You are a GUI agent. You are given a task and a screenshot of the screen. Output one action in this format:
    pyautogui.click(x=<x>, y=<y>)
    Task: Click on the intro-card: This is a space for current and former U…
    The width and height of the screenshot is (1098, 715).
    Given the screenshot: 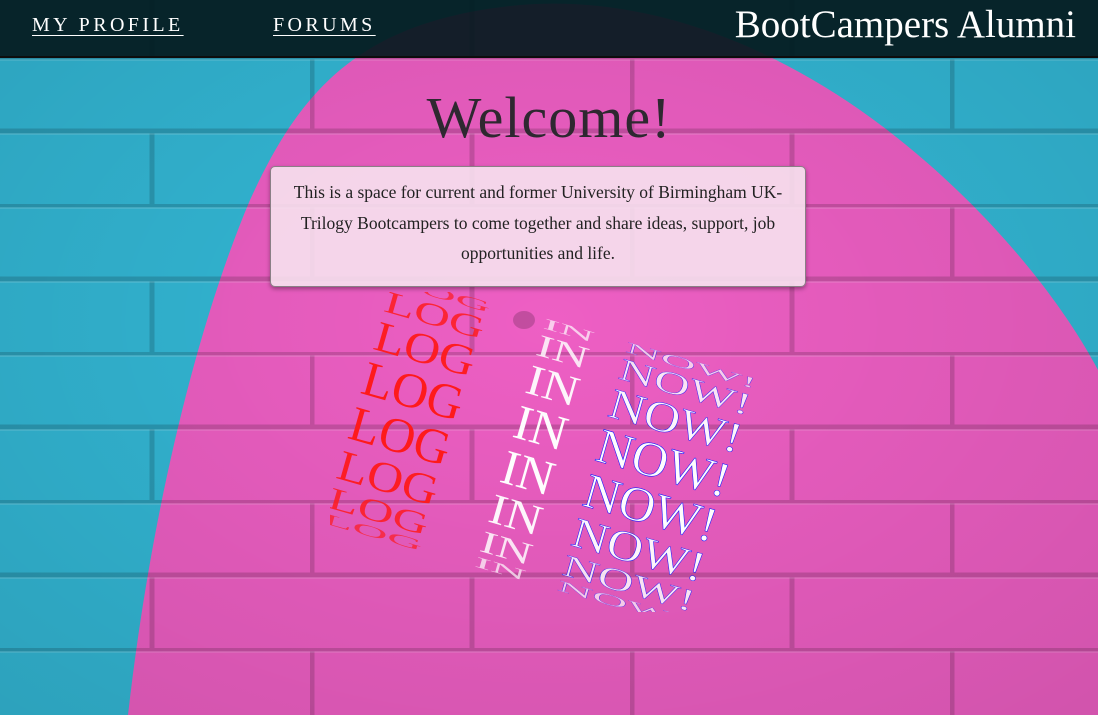 What is the action you would take?
    pyautogui.click(x=538, y=226)
    